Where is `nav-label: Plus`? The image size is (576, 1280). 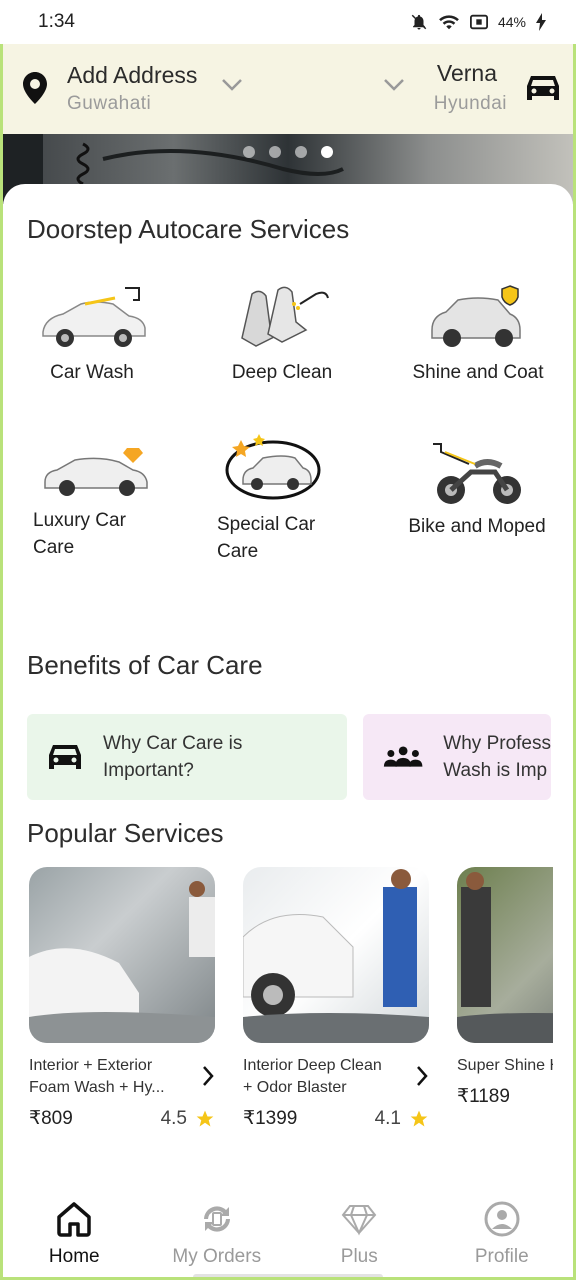 nav-label: Plus is located at coordinates (359, 1256).